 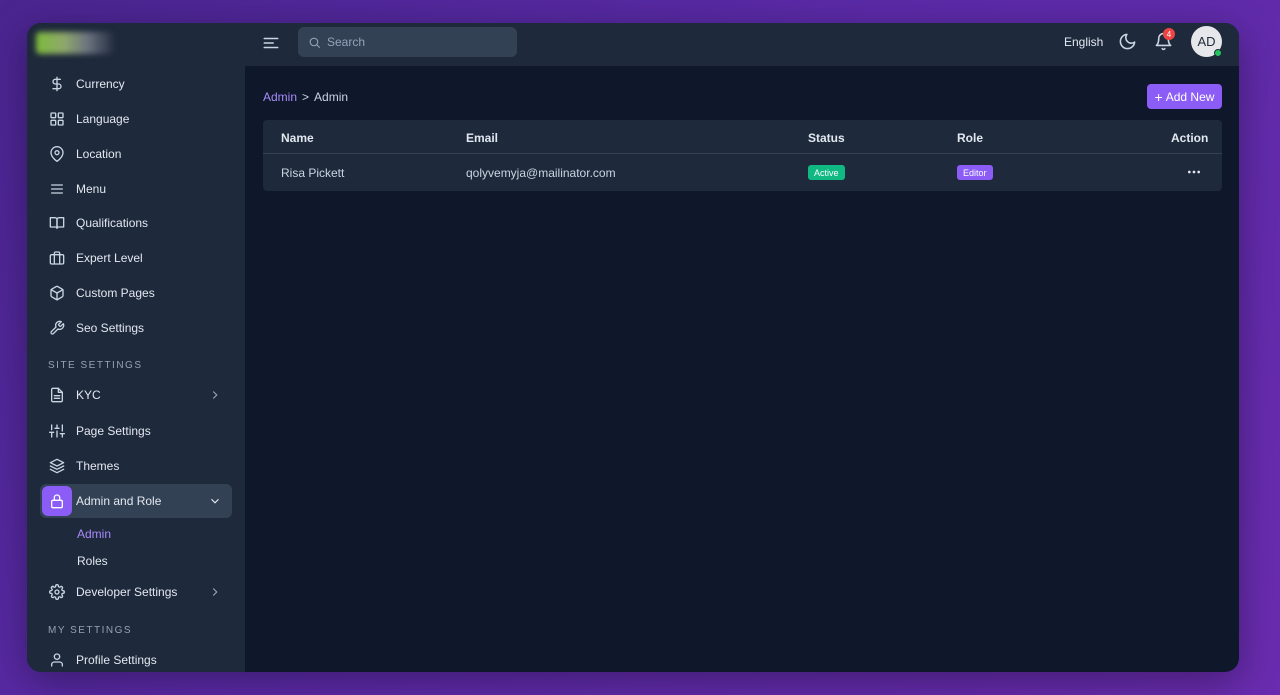 What do you see at coordinates (90, 630) in the screenshot?
I see `section-label-my-settings: MY SETTINGS` at bounding box center [90, 630].